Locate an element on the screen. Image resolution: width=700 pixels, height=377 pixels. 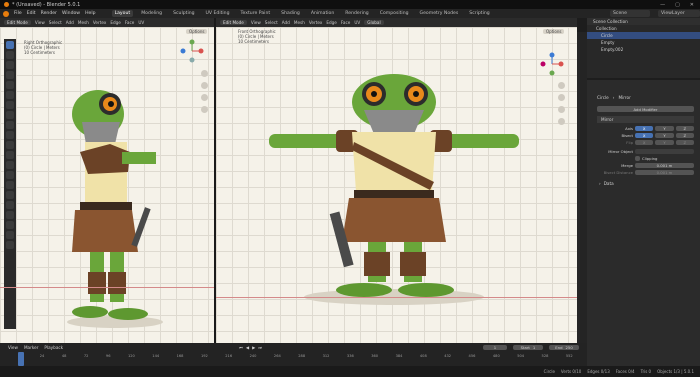
timeline-menu-view: View is located at coordinates (13, 347).